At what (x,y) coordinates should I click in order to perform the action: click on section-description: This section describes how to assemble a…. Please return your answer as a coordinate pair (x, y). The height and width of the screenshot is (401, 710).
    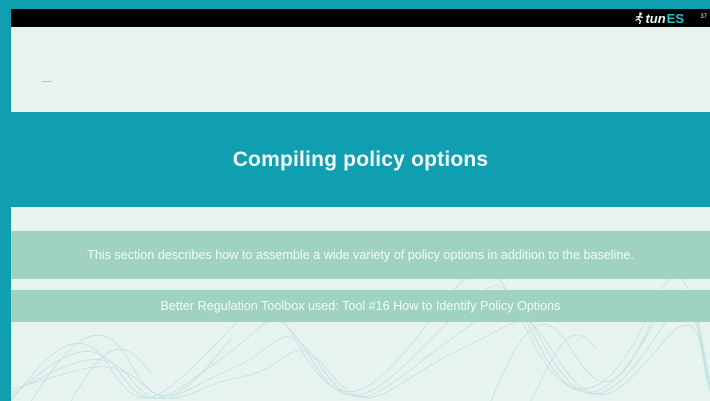
    Looking at the image, I should click on (360, 255).